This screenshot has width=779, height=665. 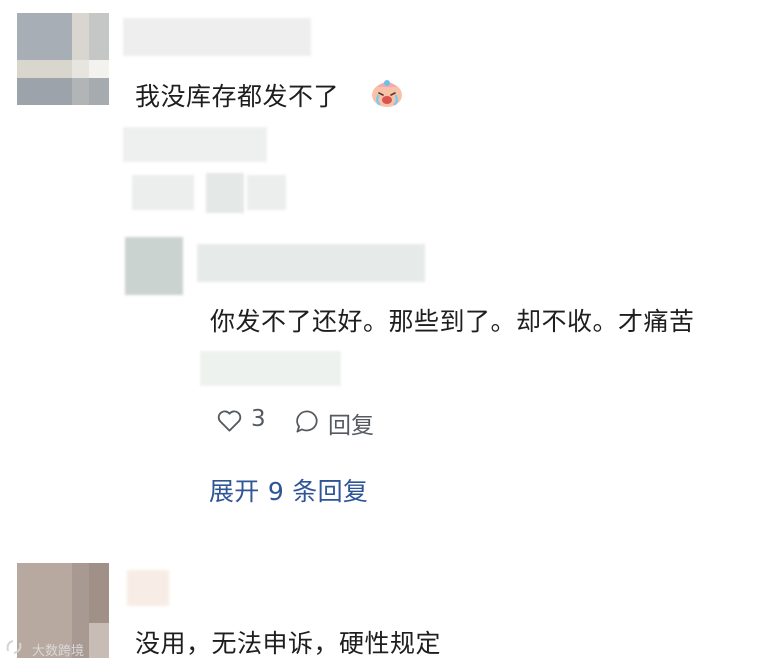 I want to click on like-count: 3, so click(x=258, y=419).